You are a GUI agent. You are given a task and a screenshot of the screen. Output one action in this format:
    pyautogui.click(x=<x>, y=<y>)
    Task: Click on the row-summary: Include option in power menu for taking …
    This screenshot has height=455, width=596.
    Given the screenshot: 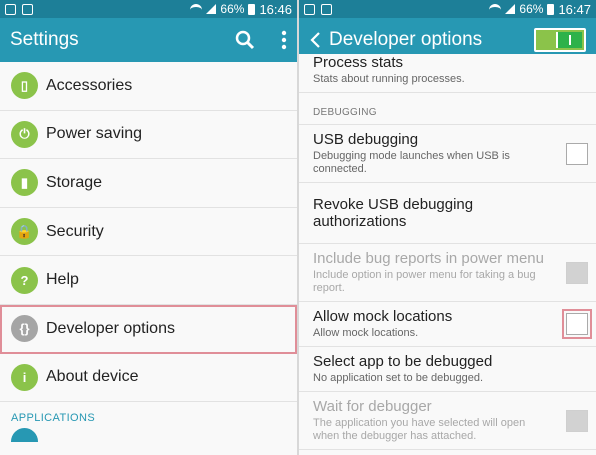 What is the action you would take?
    pyautogui.click(x=424, y=281)
    